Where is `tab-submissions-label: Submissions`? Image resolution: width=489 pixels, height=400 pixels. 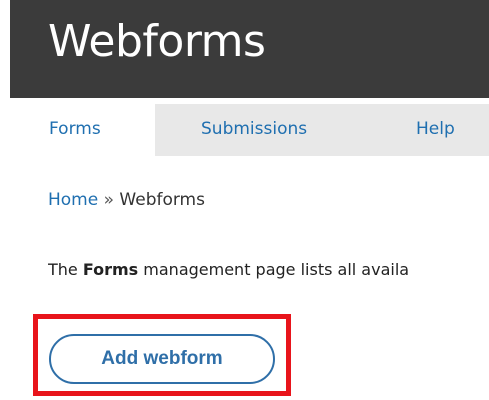
tab-submissions-label: Submissions is located at coordinates (254, 129).